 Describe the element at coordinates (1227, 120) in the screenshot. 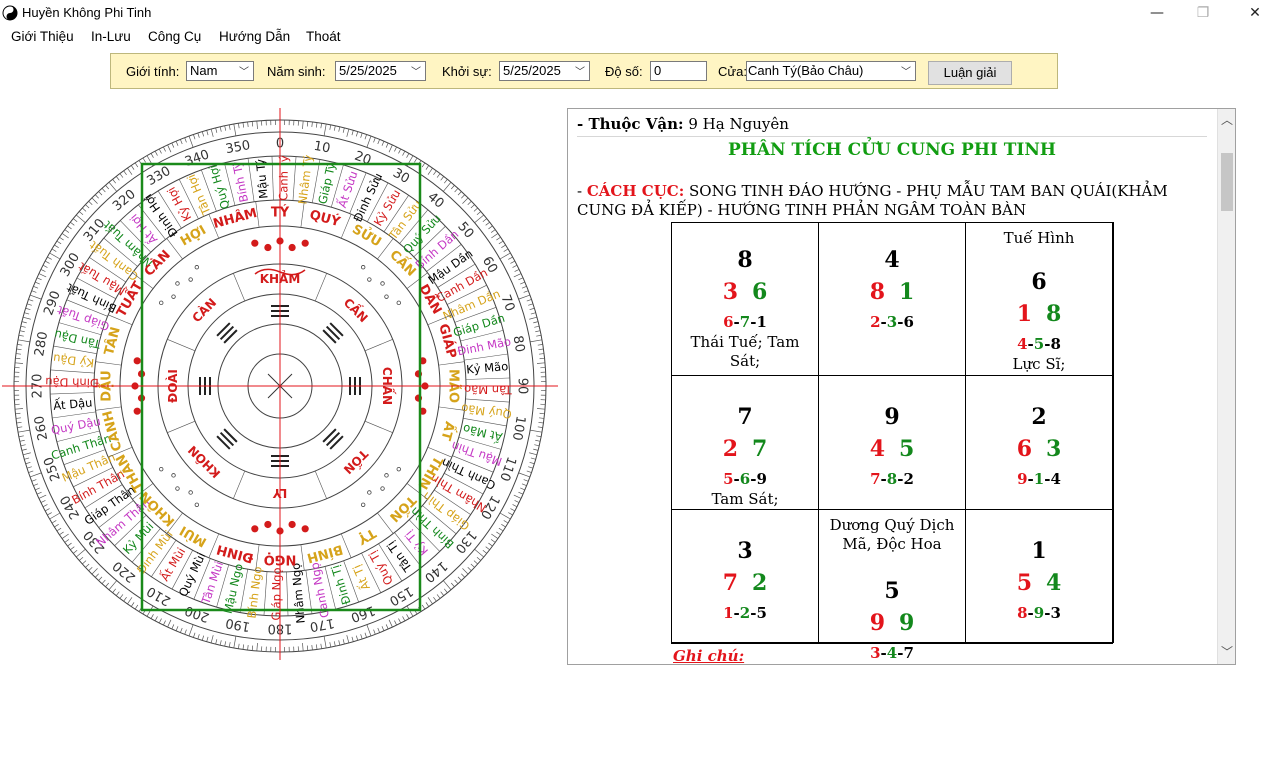

I see `scroll-up-icon: ︿` at that location.